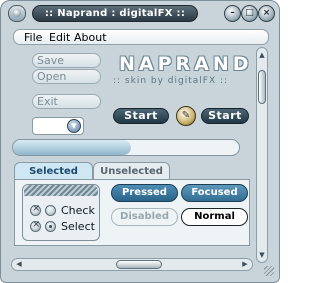  I want to click on vertical-scroll-thumb, so click(262, 87).